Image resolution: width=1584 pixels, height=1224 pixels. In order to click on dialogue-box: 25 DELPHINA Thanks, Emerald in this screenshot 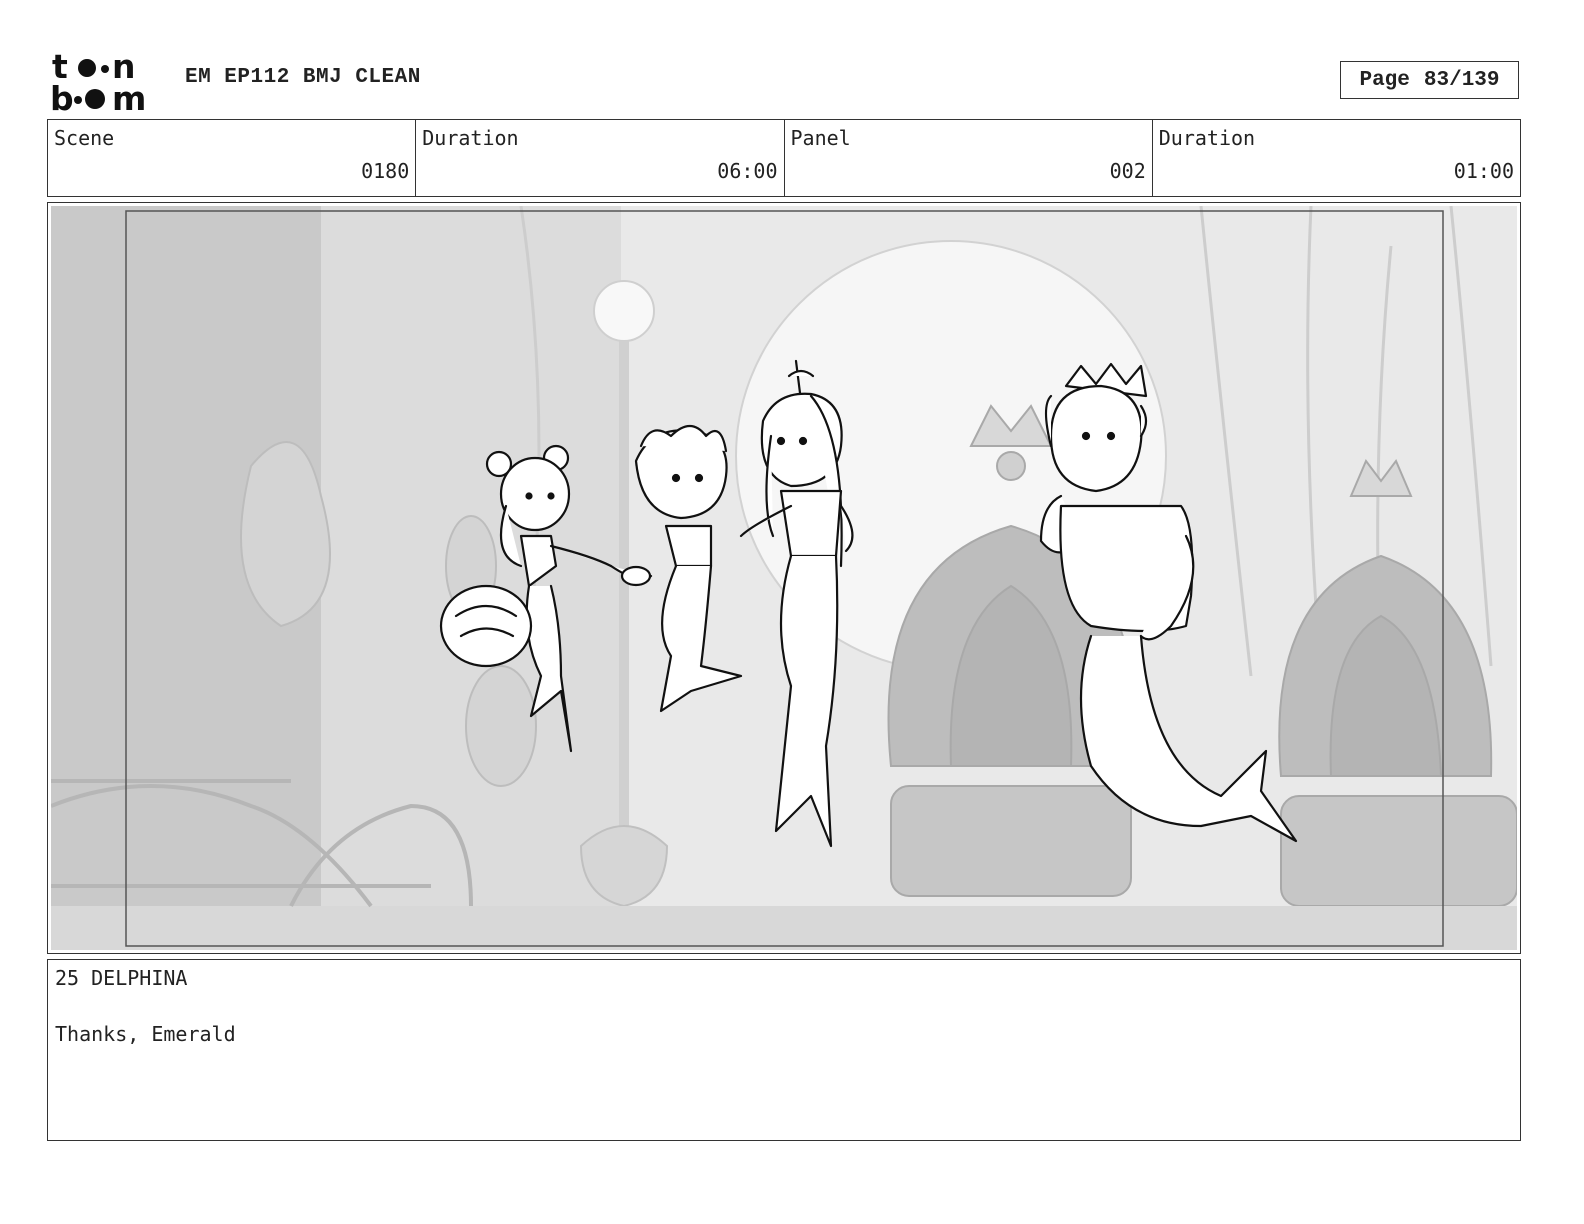, I will do `click(784, 1050)`.